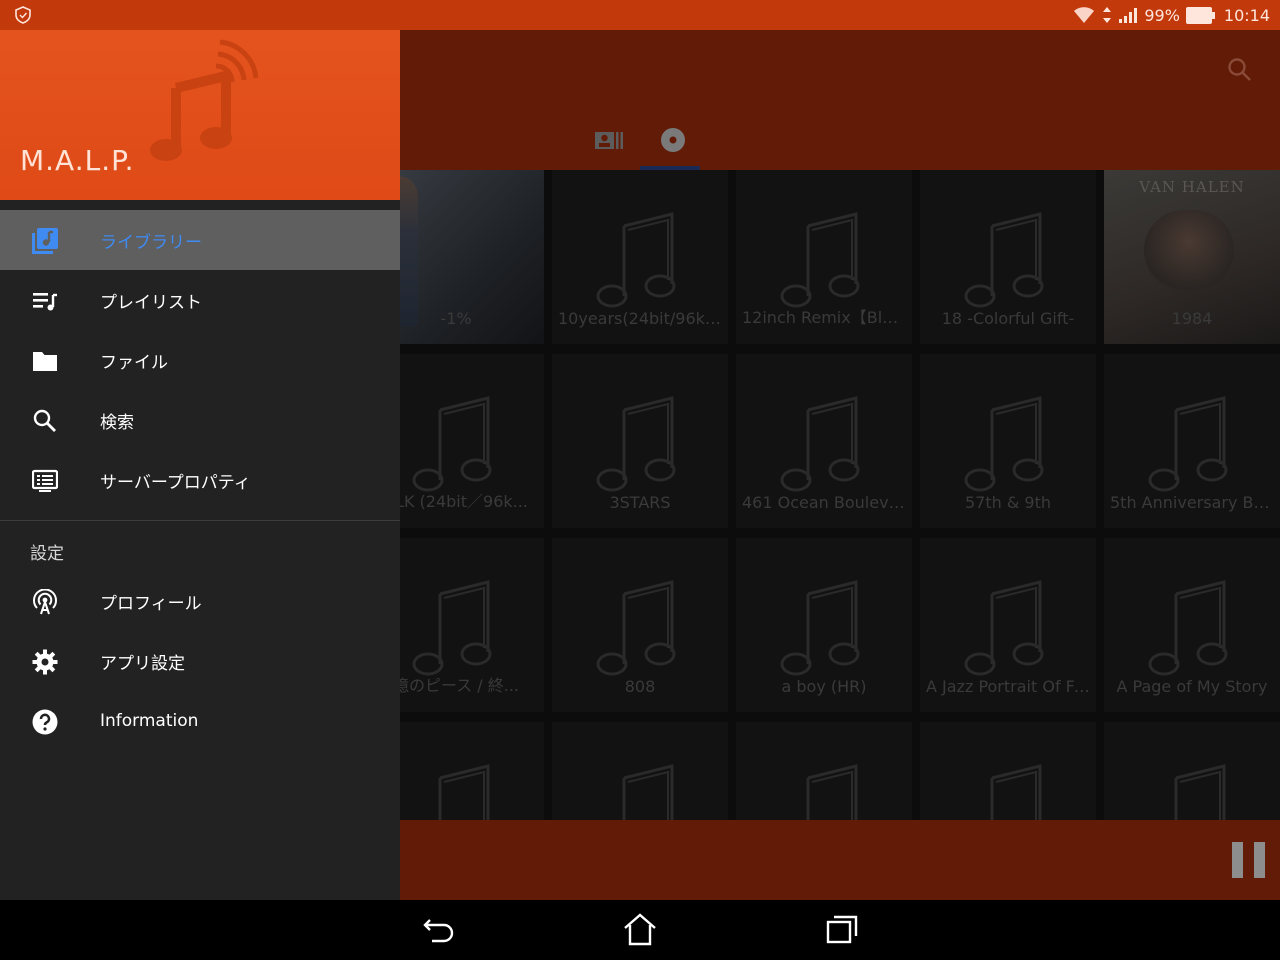  I want to click on nav-label: ライブラリー, so click(151, 242).